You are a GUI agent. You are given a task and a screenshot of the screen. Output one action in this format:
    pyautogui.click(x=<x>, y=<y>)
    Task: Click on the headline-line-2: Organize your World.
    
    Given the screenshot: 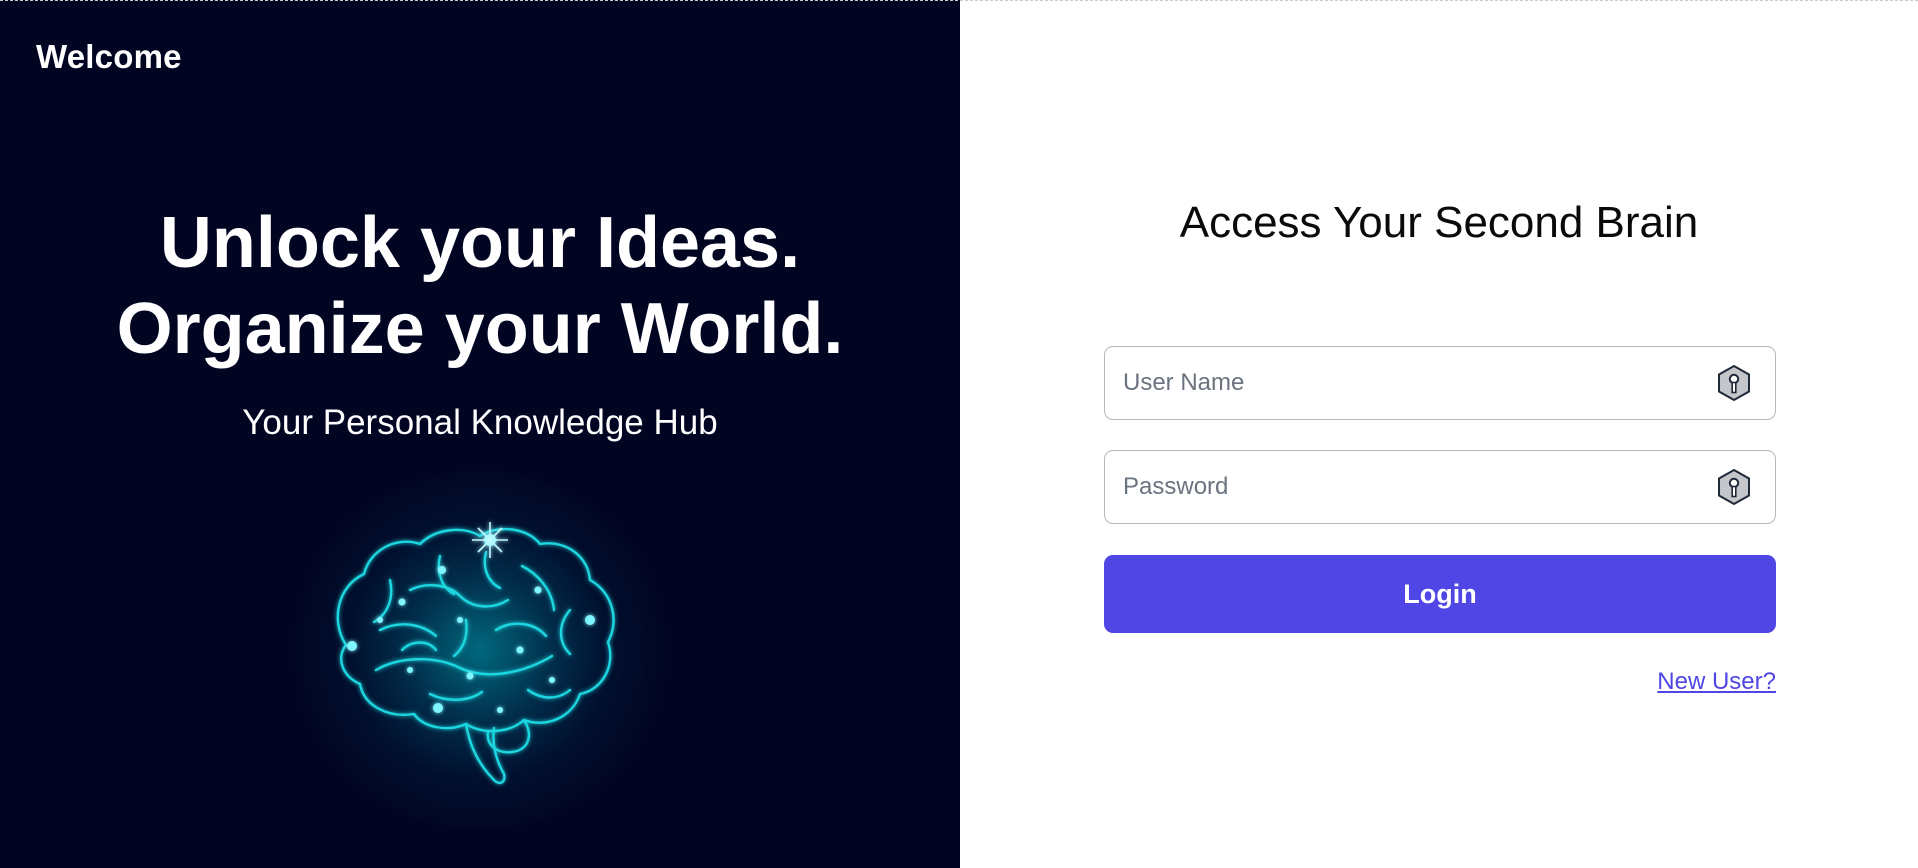 What is the action you would take?
    pyautogui.click(x=480, y=329)
    